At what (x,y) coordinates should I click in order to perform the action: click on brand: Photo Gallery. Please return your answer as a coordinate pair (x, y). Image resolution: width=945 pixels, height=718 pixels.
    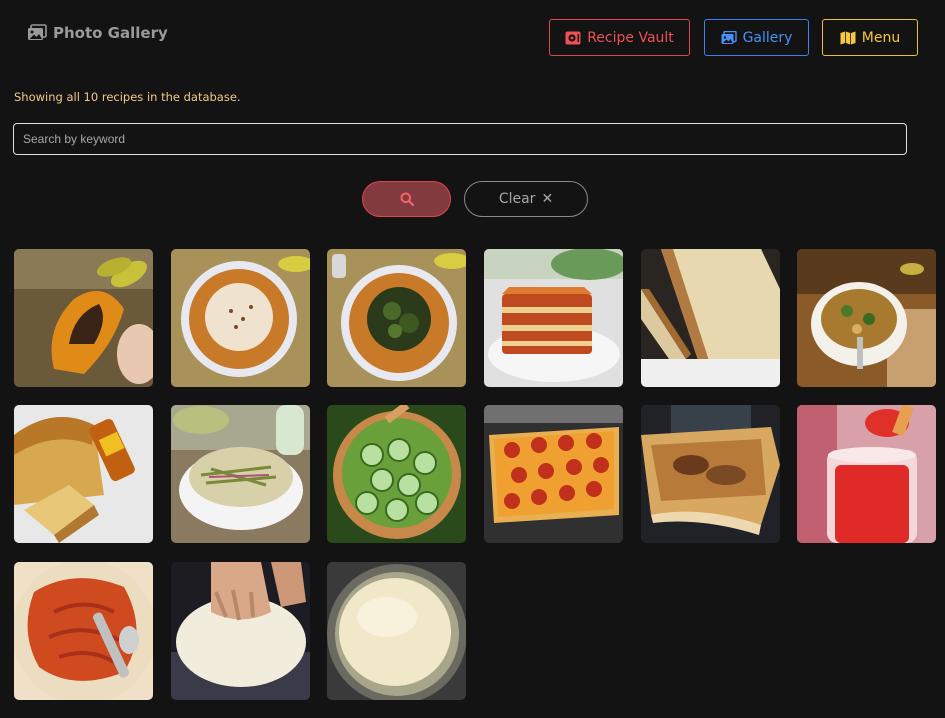
    Looking at the image, I should click on (97, 33).